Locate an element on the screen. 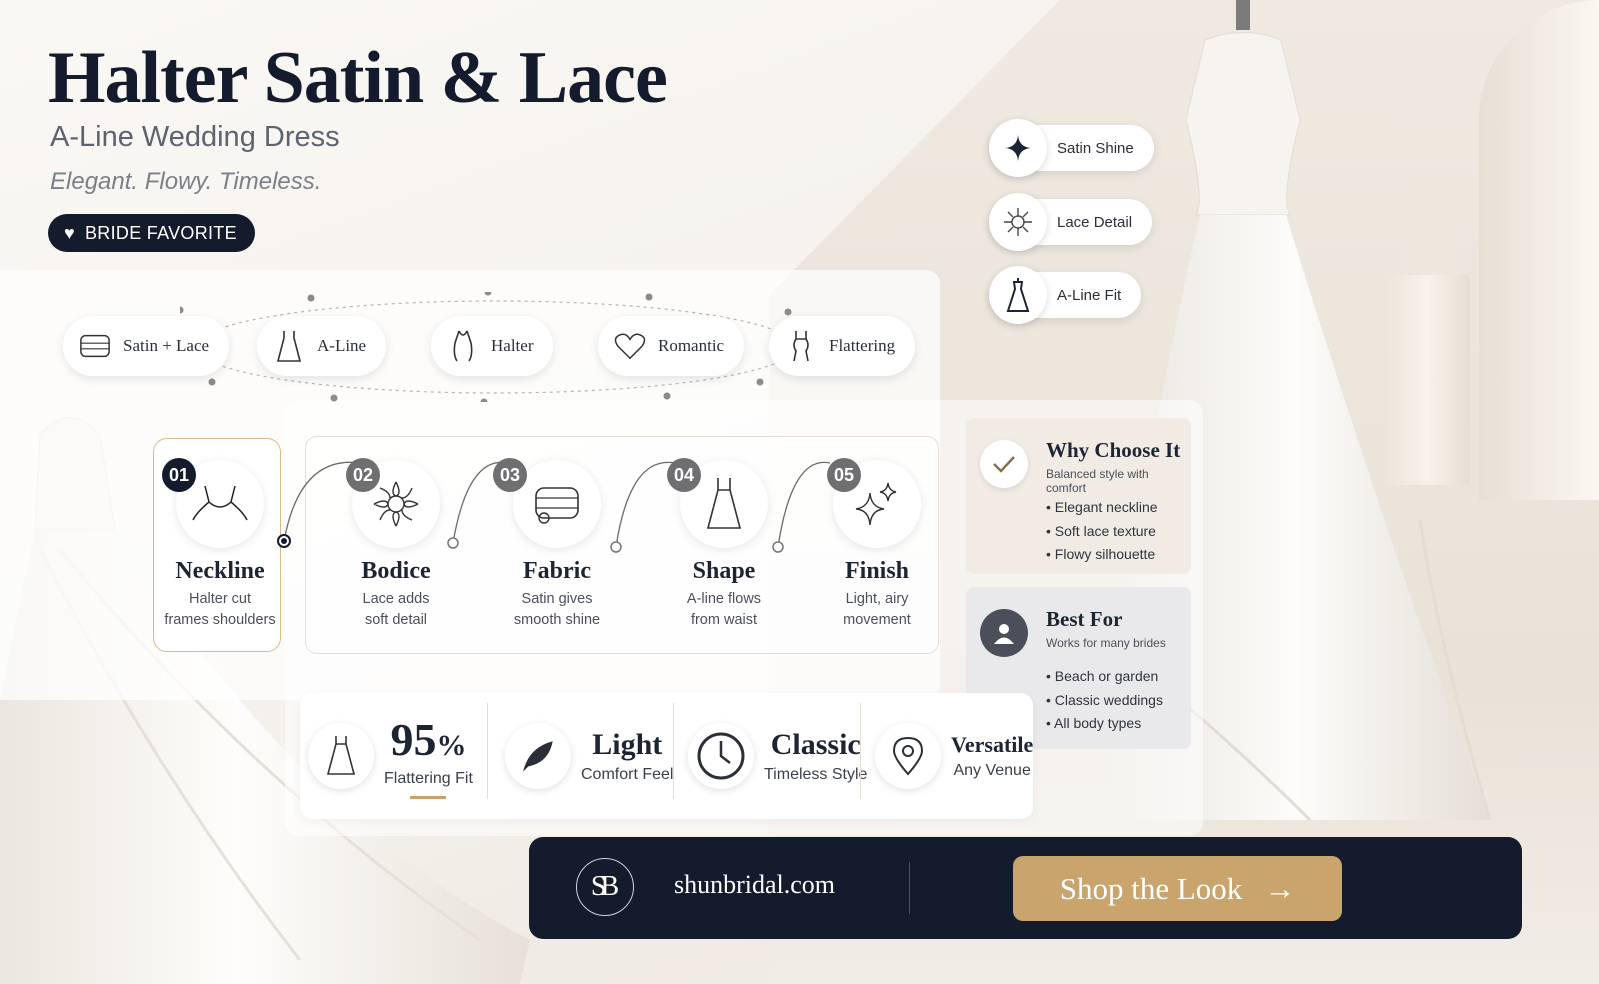  side-feature-lace-detail: Lace Detail is located at coordinates (1071, 222).